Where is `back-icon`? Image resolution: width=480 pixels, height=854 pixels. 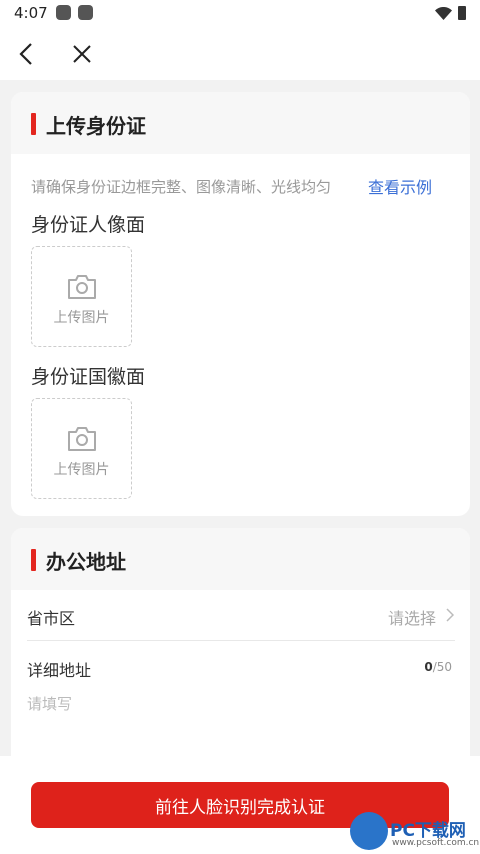 back-icon is located at coordinates (25, 54).